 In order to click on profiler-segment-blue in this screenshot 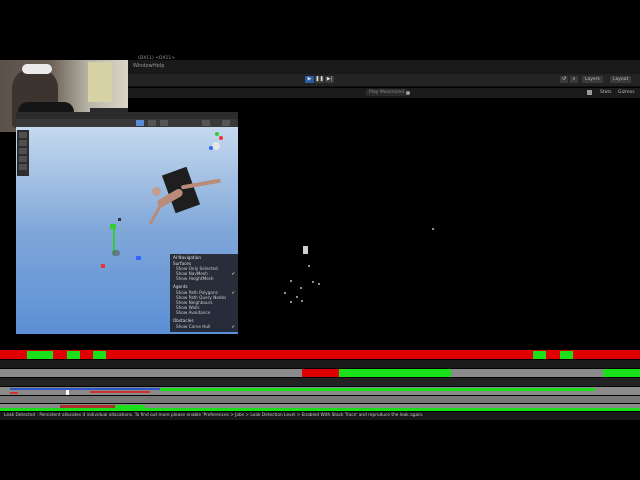, I will do `click(85, 389)`.